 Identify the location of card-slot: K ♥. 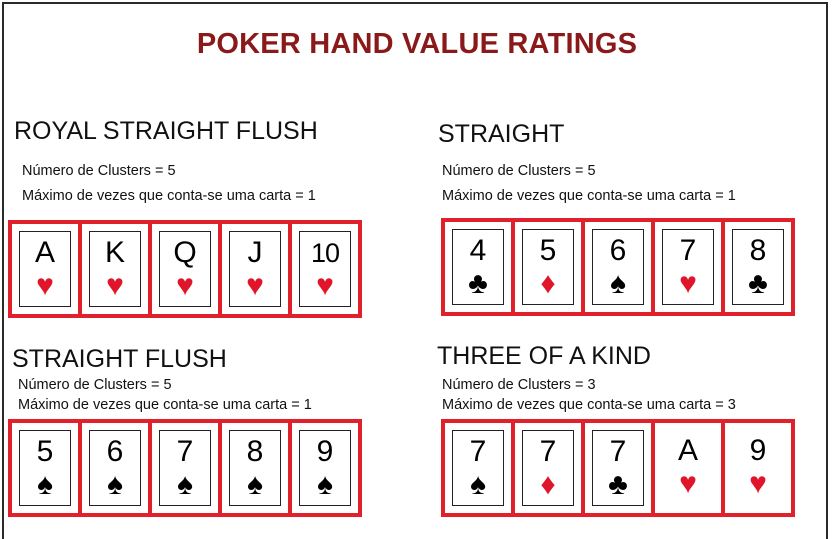
(115, 269).